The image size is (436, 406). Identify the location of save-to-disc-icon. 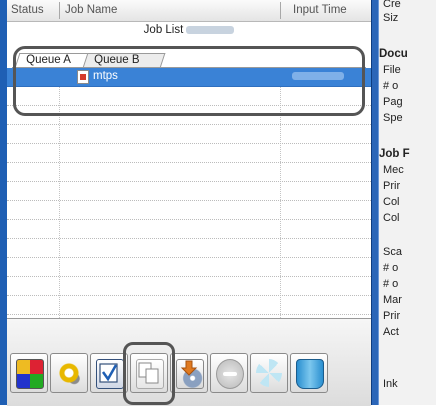
(190, 374).